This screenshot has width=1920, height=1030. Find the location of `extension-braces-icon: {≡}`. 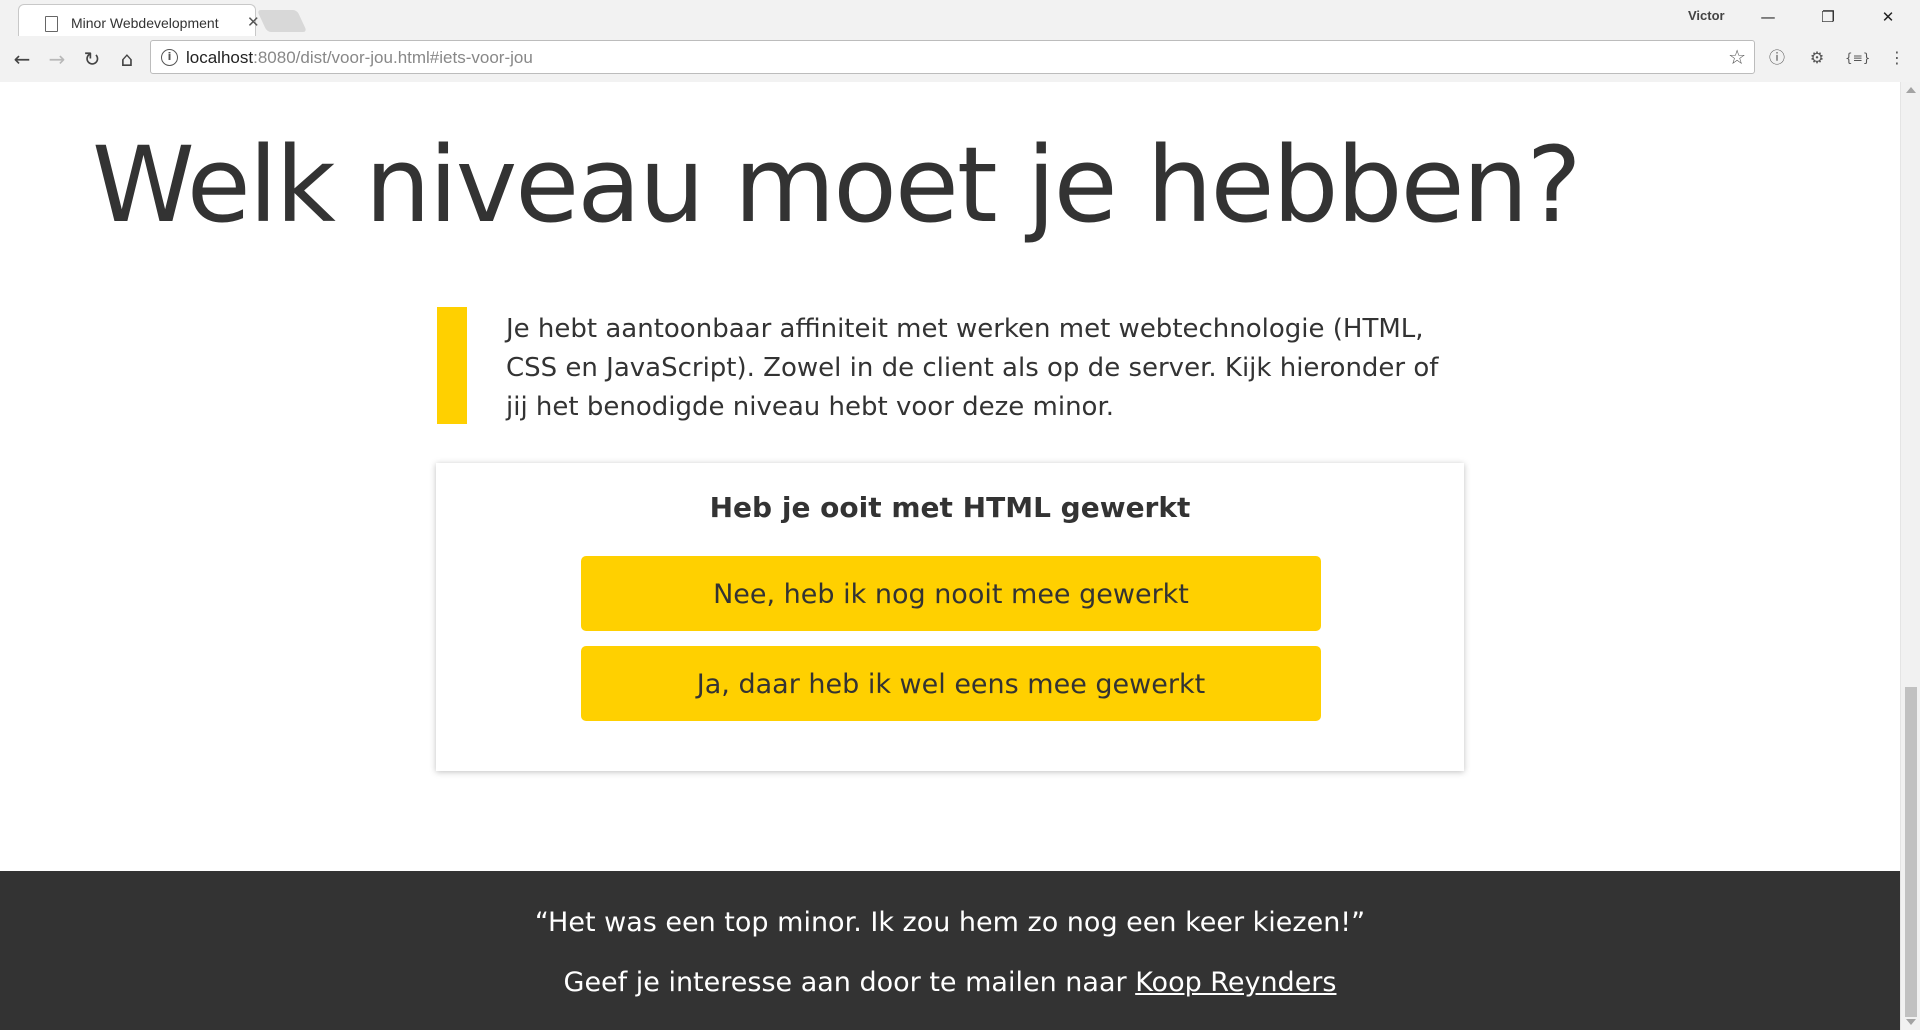

extension-braces-icon: {≡} is located at coordinates (1857, 58).